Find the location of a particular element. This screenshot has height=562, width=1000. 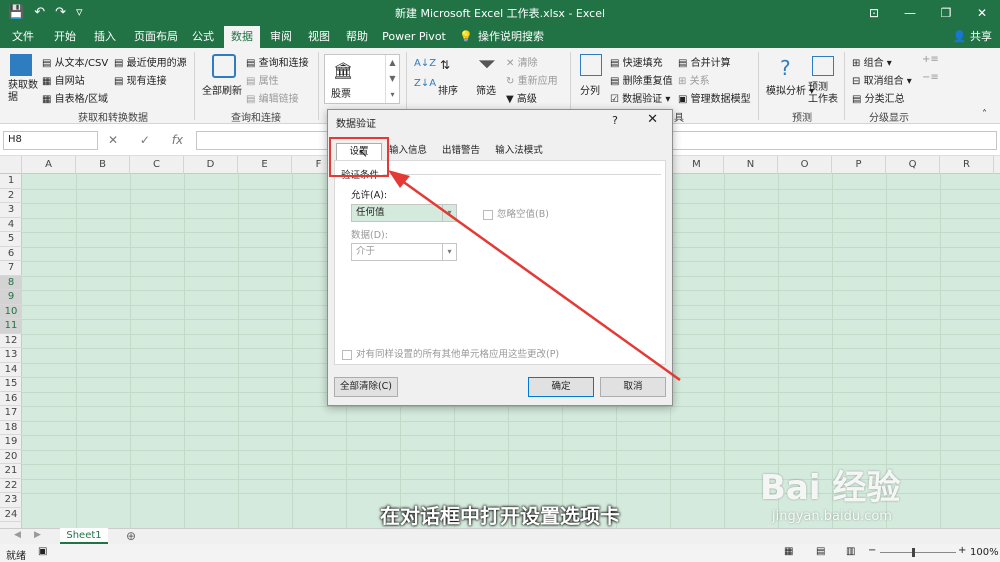

tab-formulas: 公式 is located at coordinates (203, 37).